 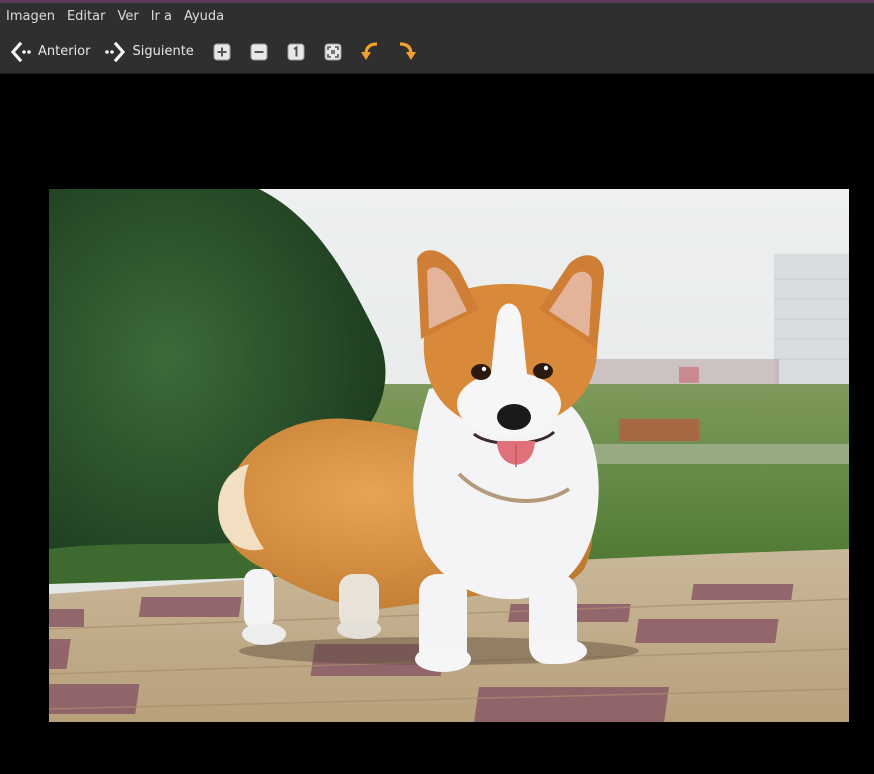 I want to click on normal-size-button, so click(x=296, y=52).